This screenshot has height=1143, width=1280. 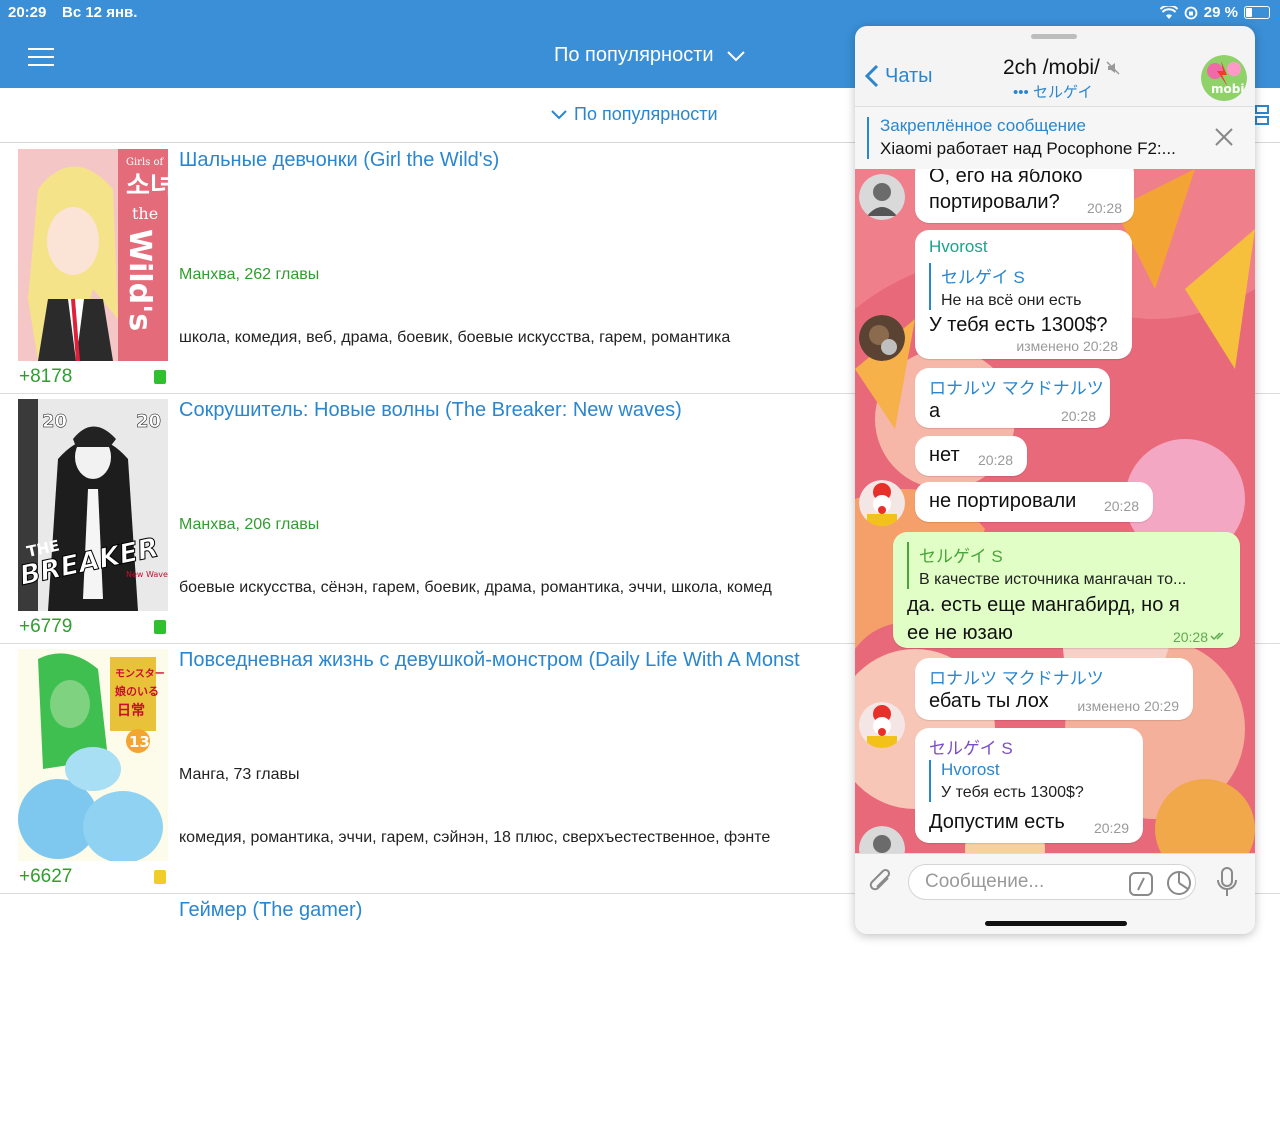 I want to click on wifi-icon, so click(x=1168, y=12).